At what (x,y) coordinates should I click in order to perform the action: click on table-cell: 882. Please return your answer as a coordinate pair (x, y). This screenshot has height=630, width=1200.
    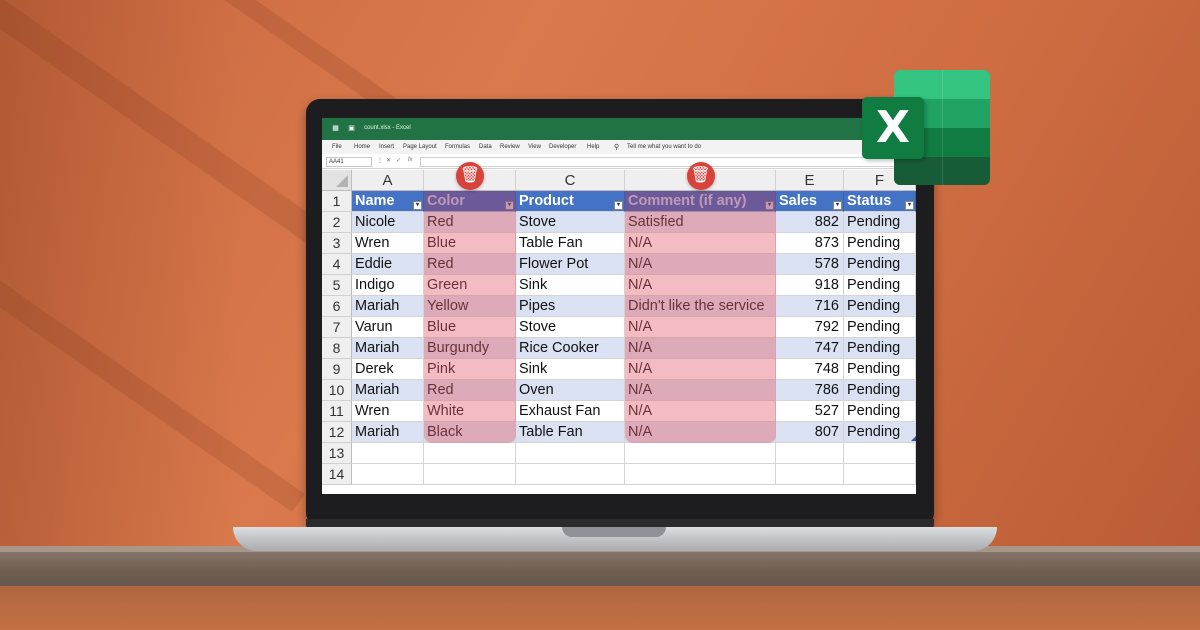
    Looking at the image, I should click on (810, 222).